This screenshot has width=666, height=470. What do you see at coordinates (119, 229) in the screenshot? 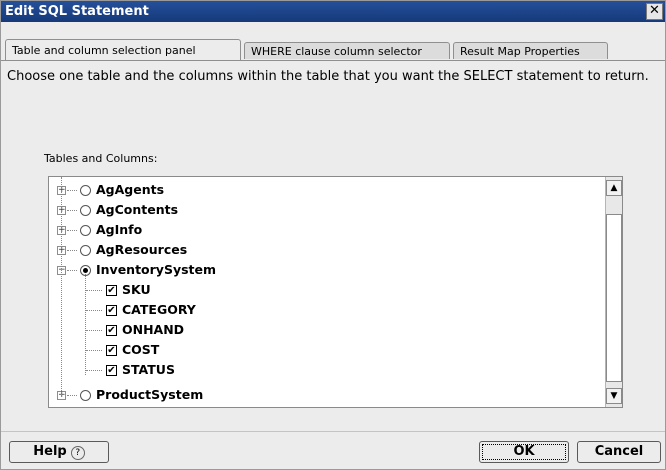
I see `table-label: AgInfo` at bounding box center [119, 229].